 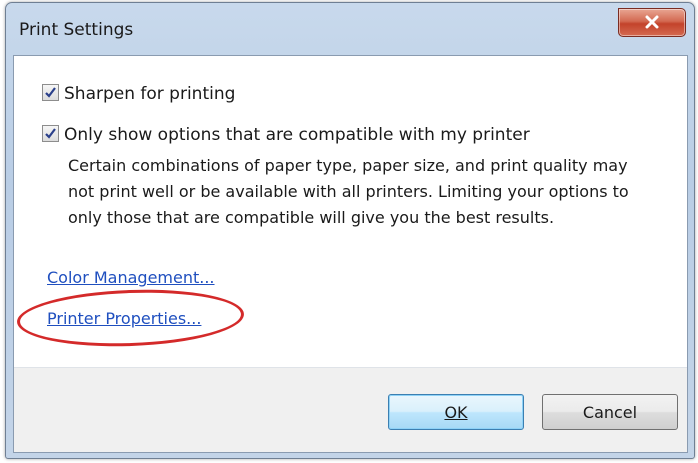 What do you see at coordinates (150, 94) in the screenshot?
I see `sharpen-label: Sharpen for printing` at bounding box center [150, 94].